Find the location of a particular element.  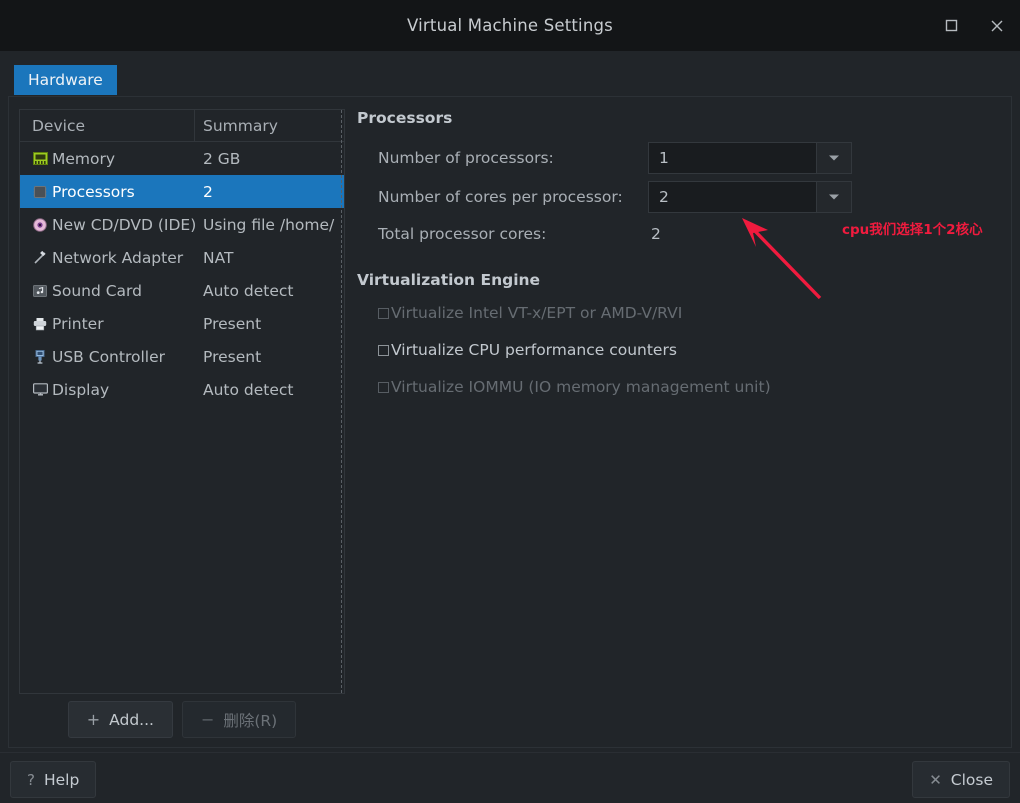

device-name-cell: Display is located at coordinates (107, 390).